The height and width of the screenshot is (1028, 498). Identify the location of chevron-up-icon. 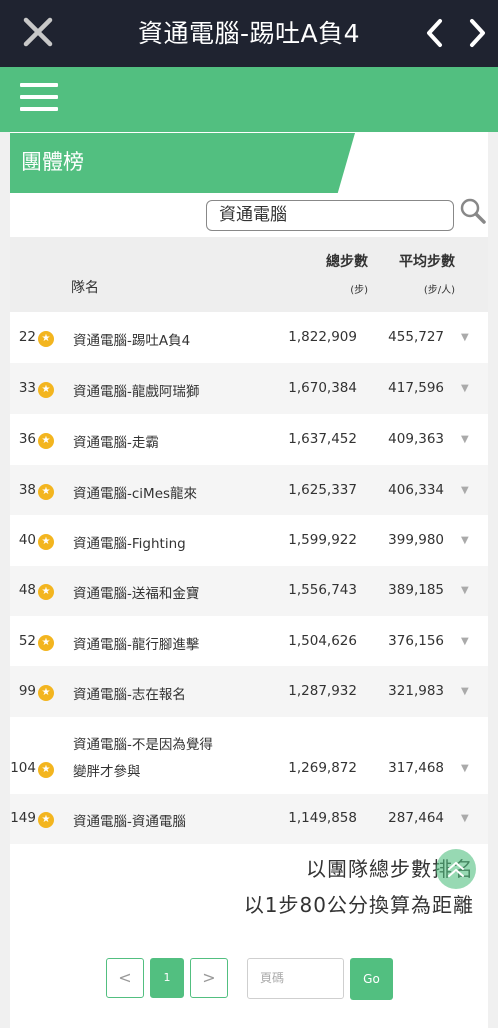
(456, 869).